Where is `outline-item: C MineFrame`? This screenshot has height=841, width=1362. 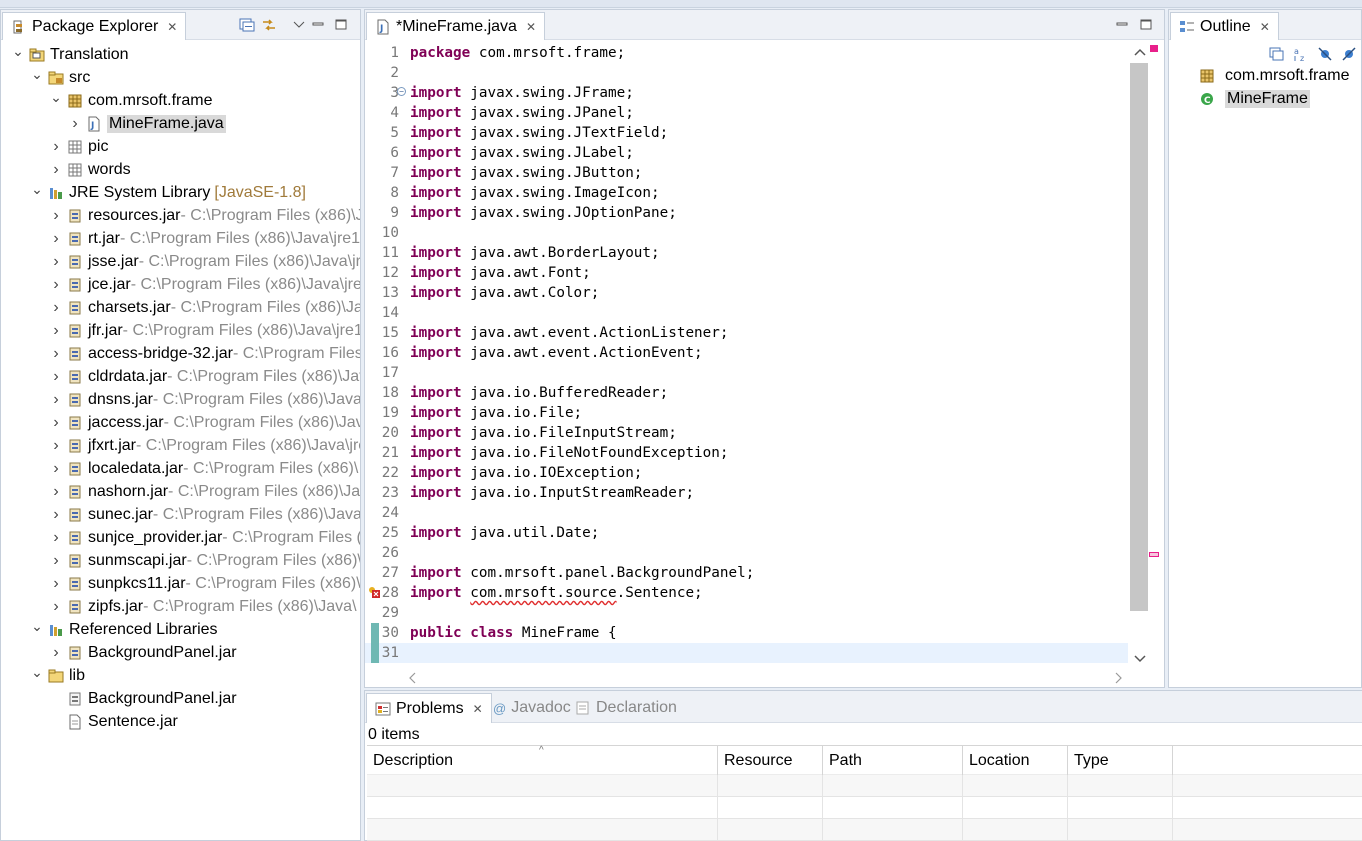
outline-item: C MineFrame is located at coordinates (1254, 98).